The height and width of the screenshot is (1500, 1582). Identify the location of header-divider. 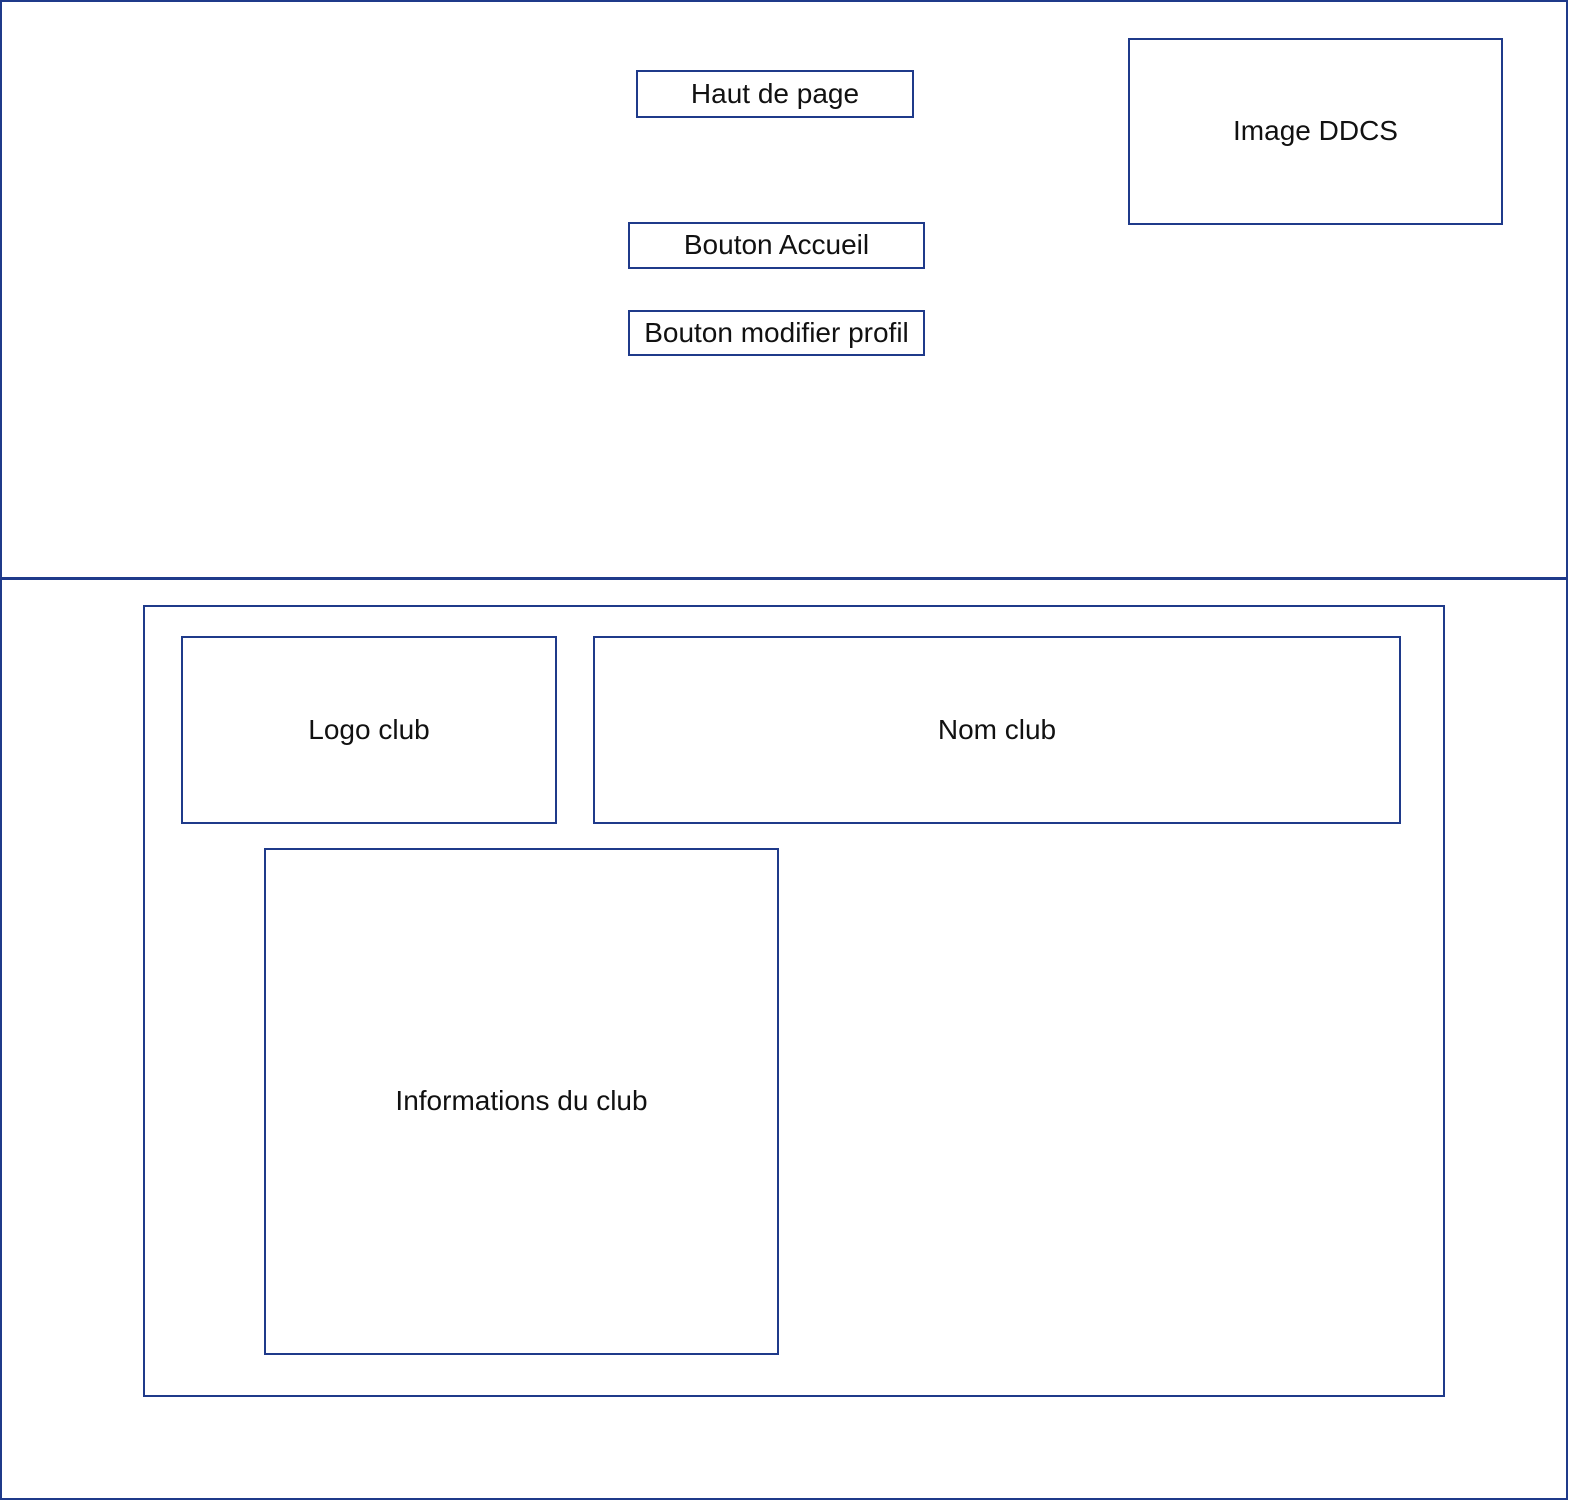
(784, 578).